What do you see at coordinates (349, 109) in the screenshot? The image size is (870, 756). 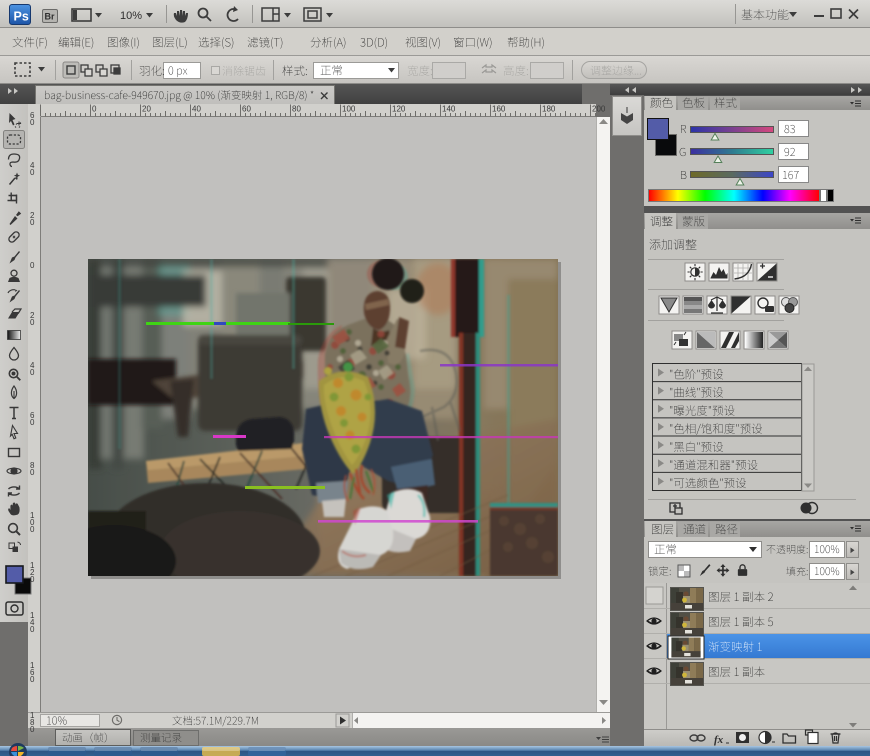 I see `svg-text: 100` at bounding box center [349, 109].